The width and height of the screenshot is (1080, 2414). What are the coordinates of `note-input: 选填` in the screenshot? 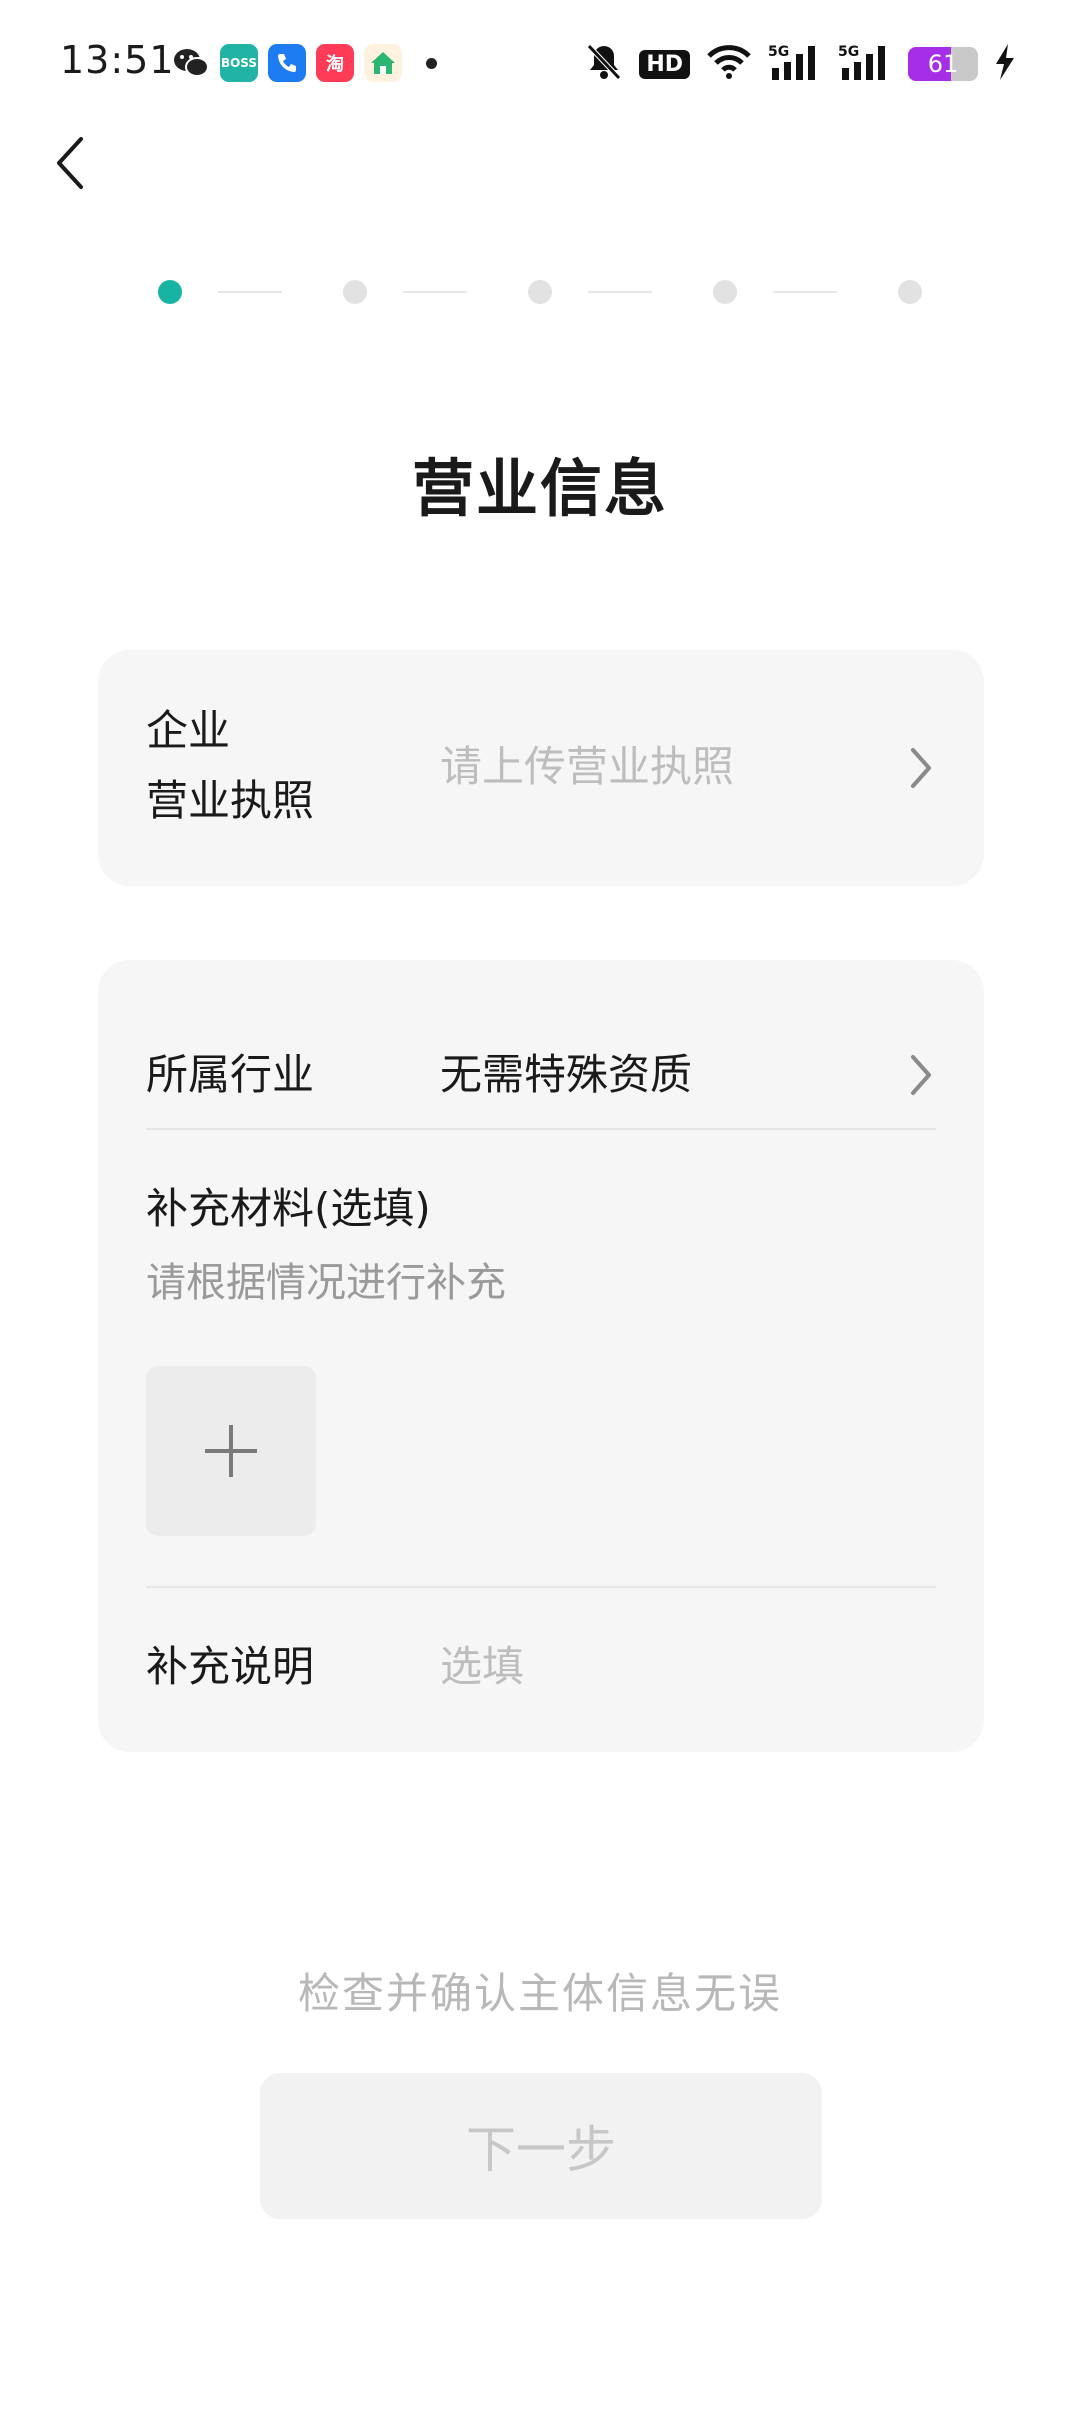 It's located at (482, 1667).